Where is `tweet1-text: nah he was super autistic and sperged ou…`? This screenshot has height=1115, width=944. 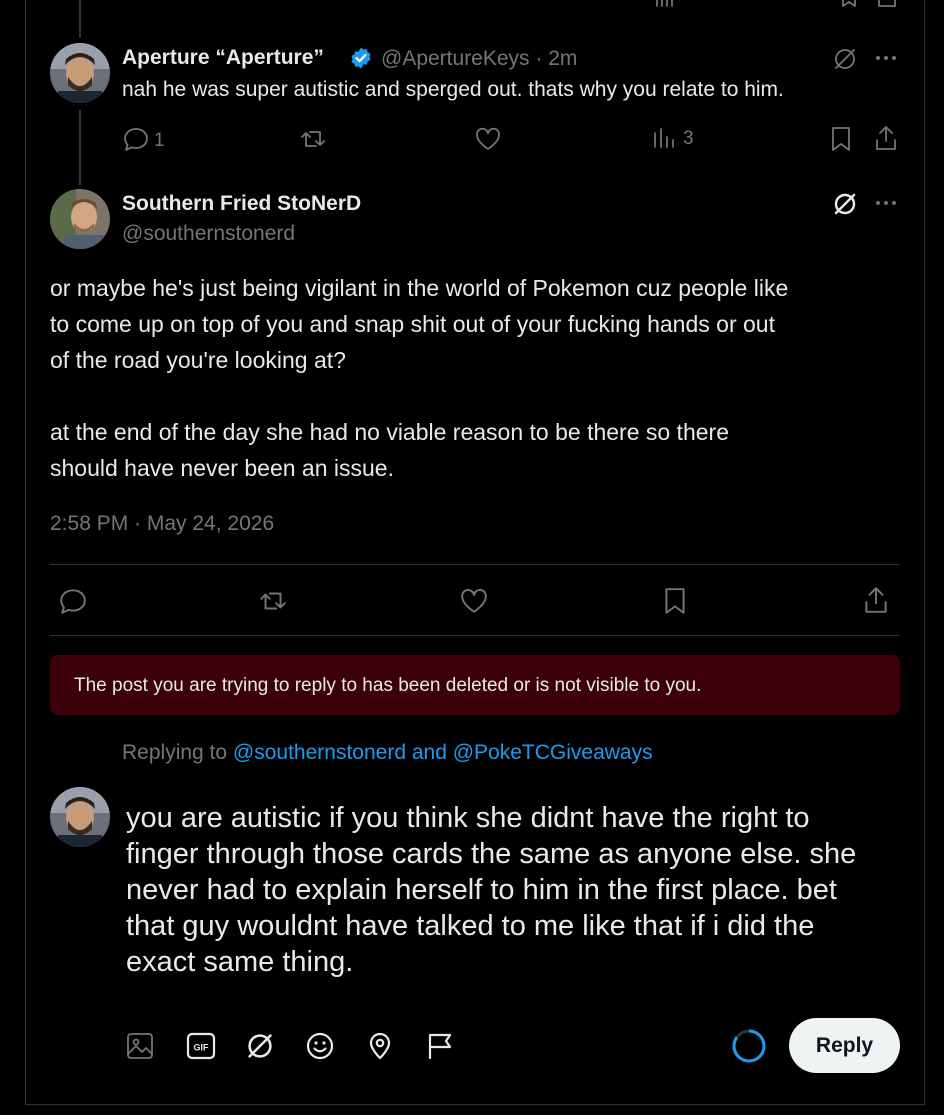
tweet1-text: nah he was super autistic and sperged ou… is located at coordinates (453, 89).